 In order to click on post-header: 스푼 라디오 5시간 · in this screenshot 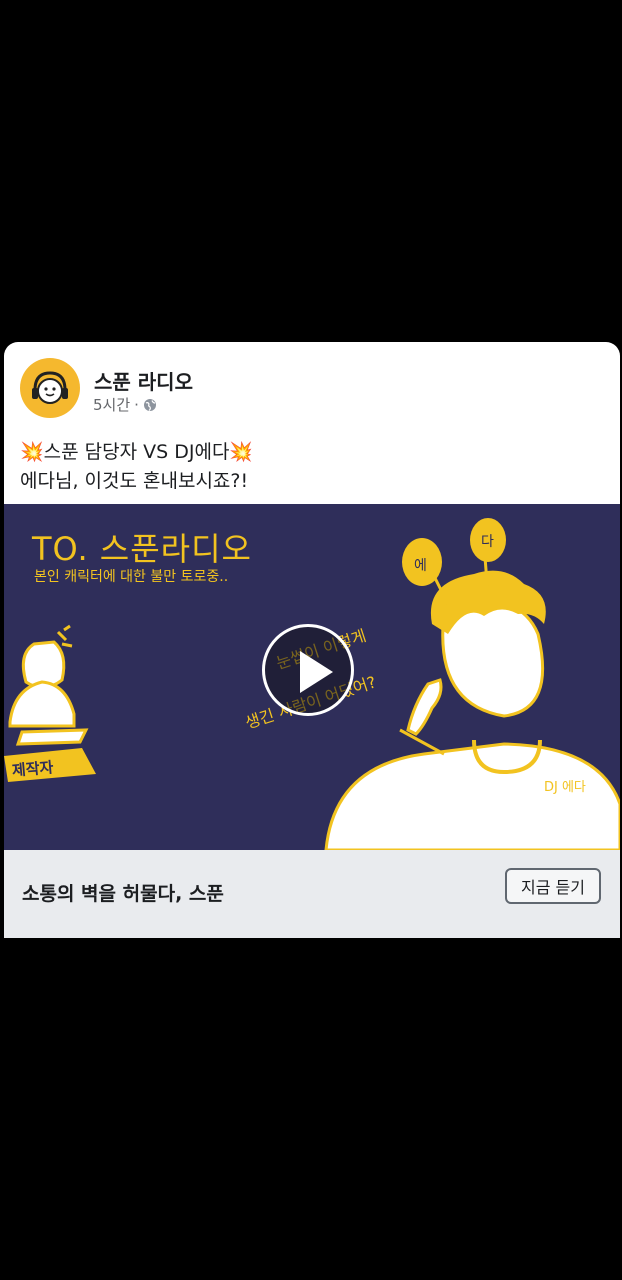, I will do `click(312, 387)`.